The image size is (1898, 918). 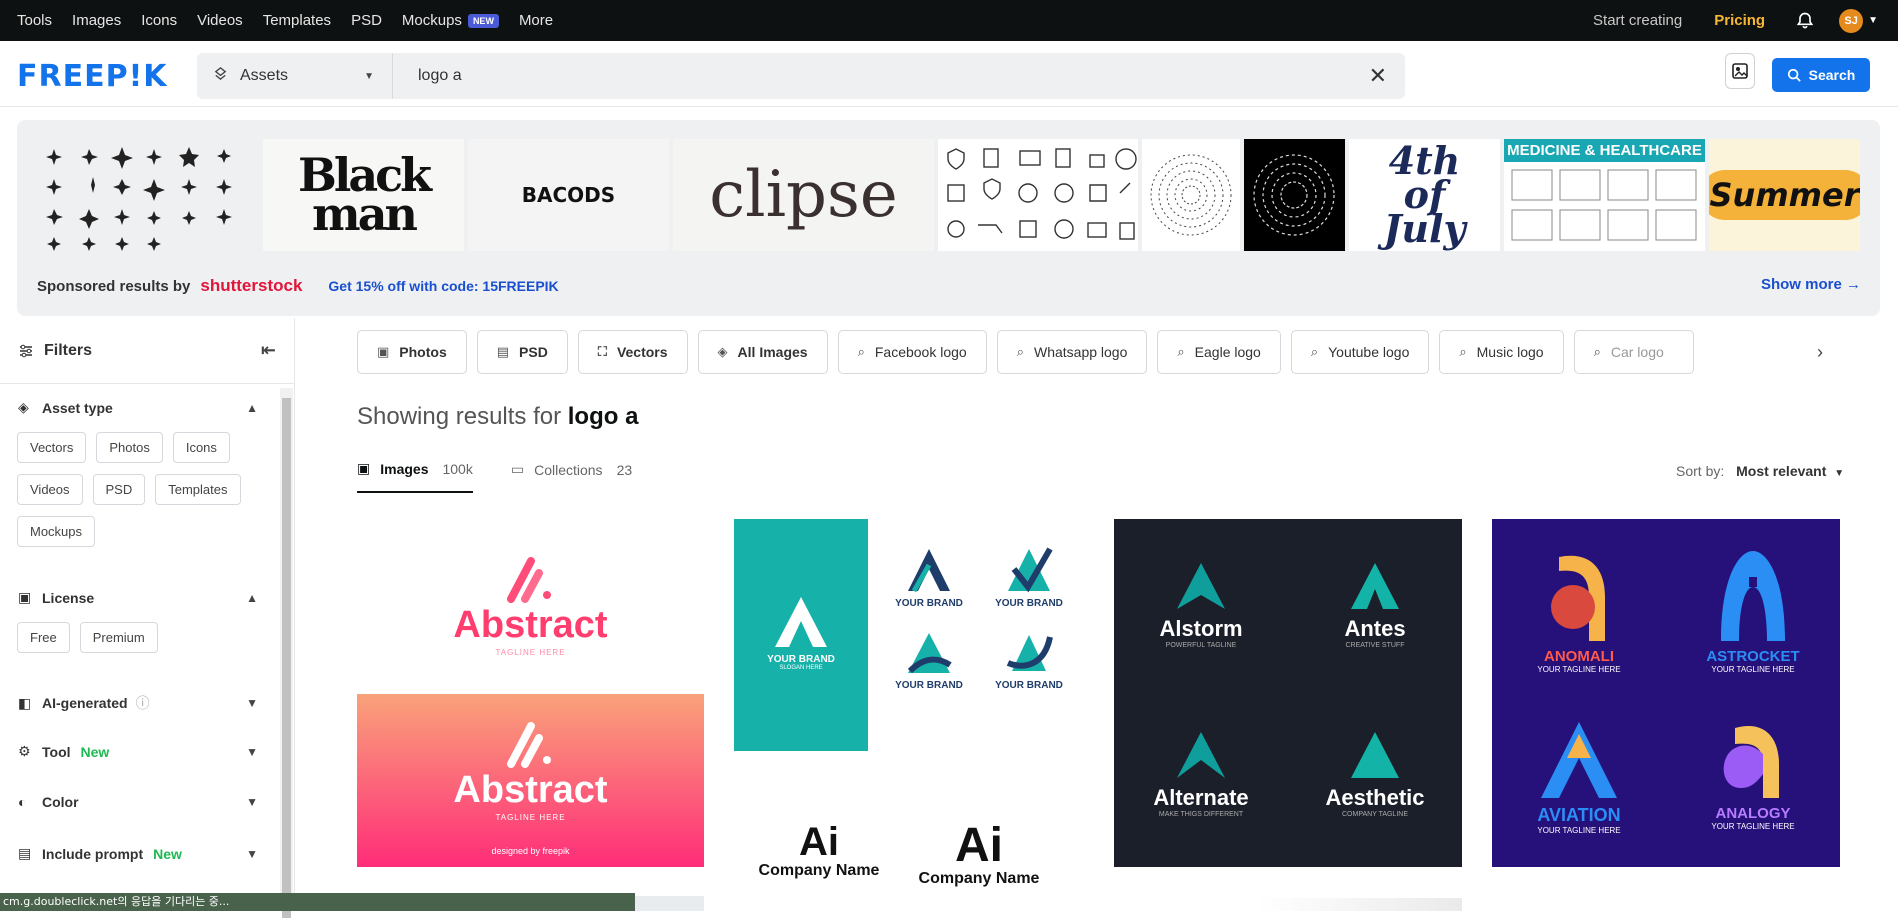 What do you see at coordinates (1739, 20) in the screenshot?
I see `pricing-link: Pricing` at bounding box center [1739, 20].